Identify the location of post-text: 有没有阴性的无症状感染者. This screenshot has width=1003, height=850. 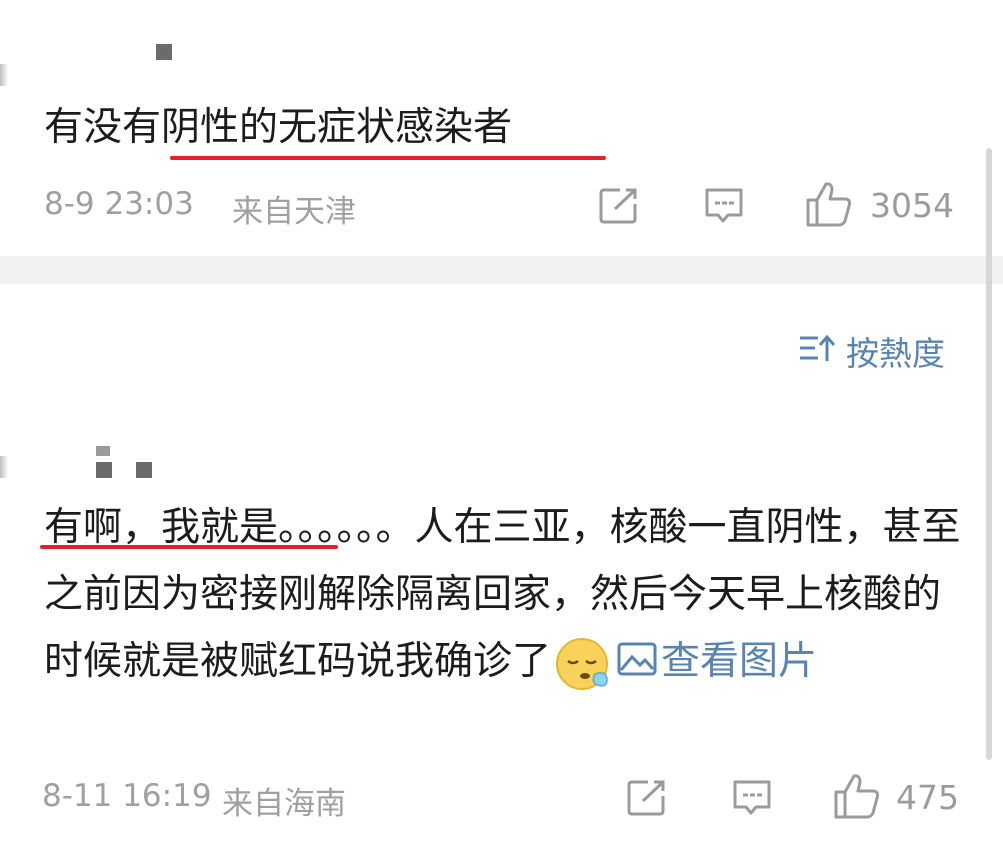
(278, 127).